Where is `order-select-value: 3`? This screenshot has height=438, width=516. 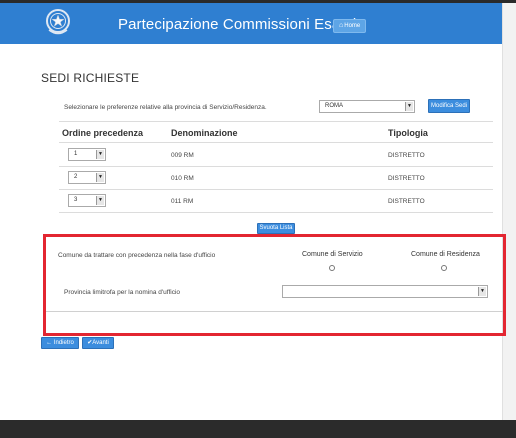
order-select-value: 3 is located at coordinates (76, 200).